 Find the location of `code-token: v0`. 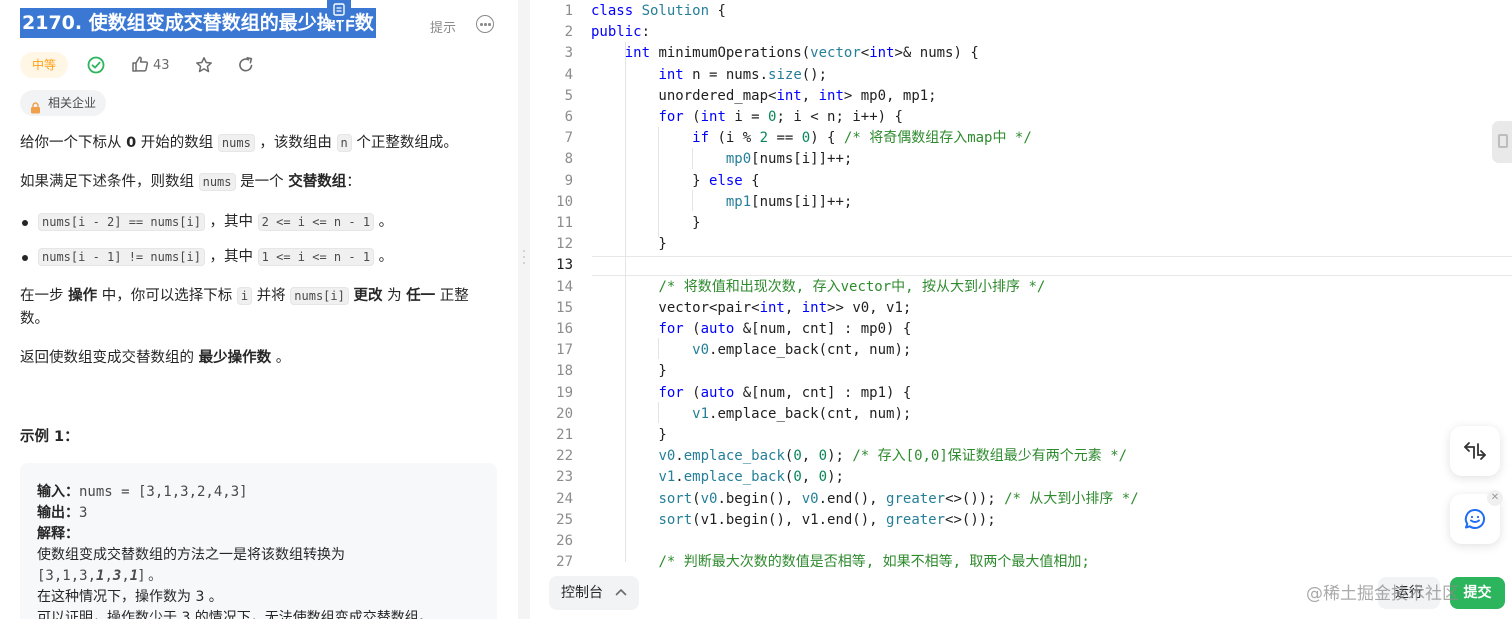

code-token: v0 is located at coordinates (701, 350).